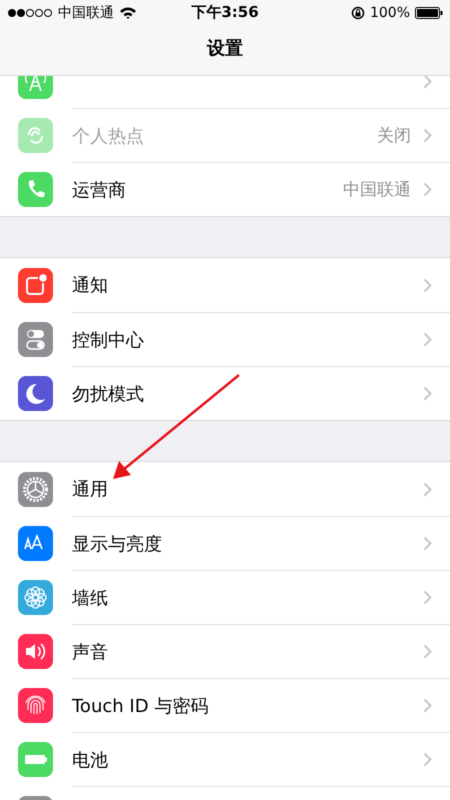  I want to click on clock-time: 下午3:56, so click(225, 12).